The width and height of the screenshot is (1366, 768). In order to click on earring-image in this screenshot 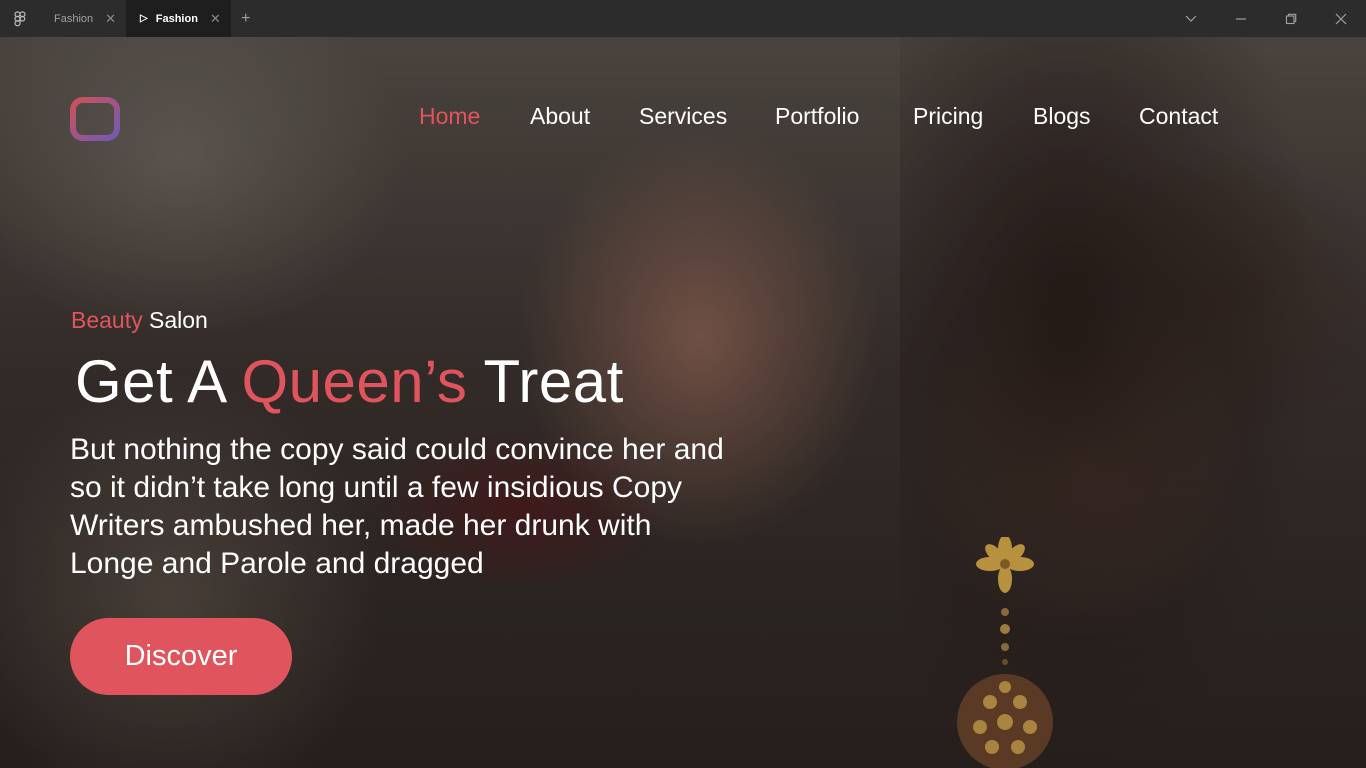, I will do `click(1005, 652)`.